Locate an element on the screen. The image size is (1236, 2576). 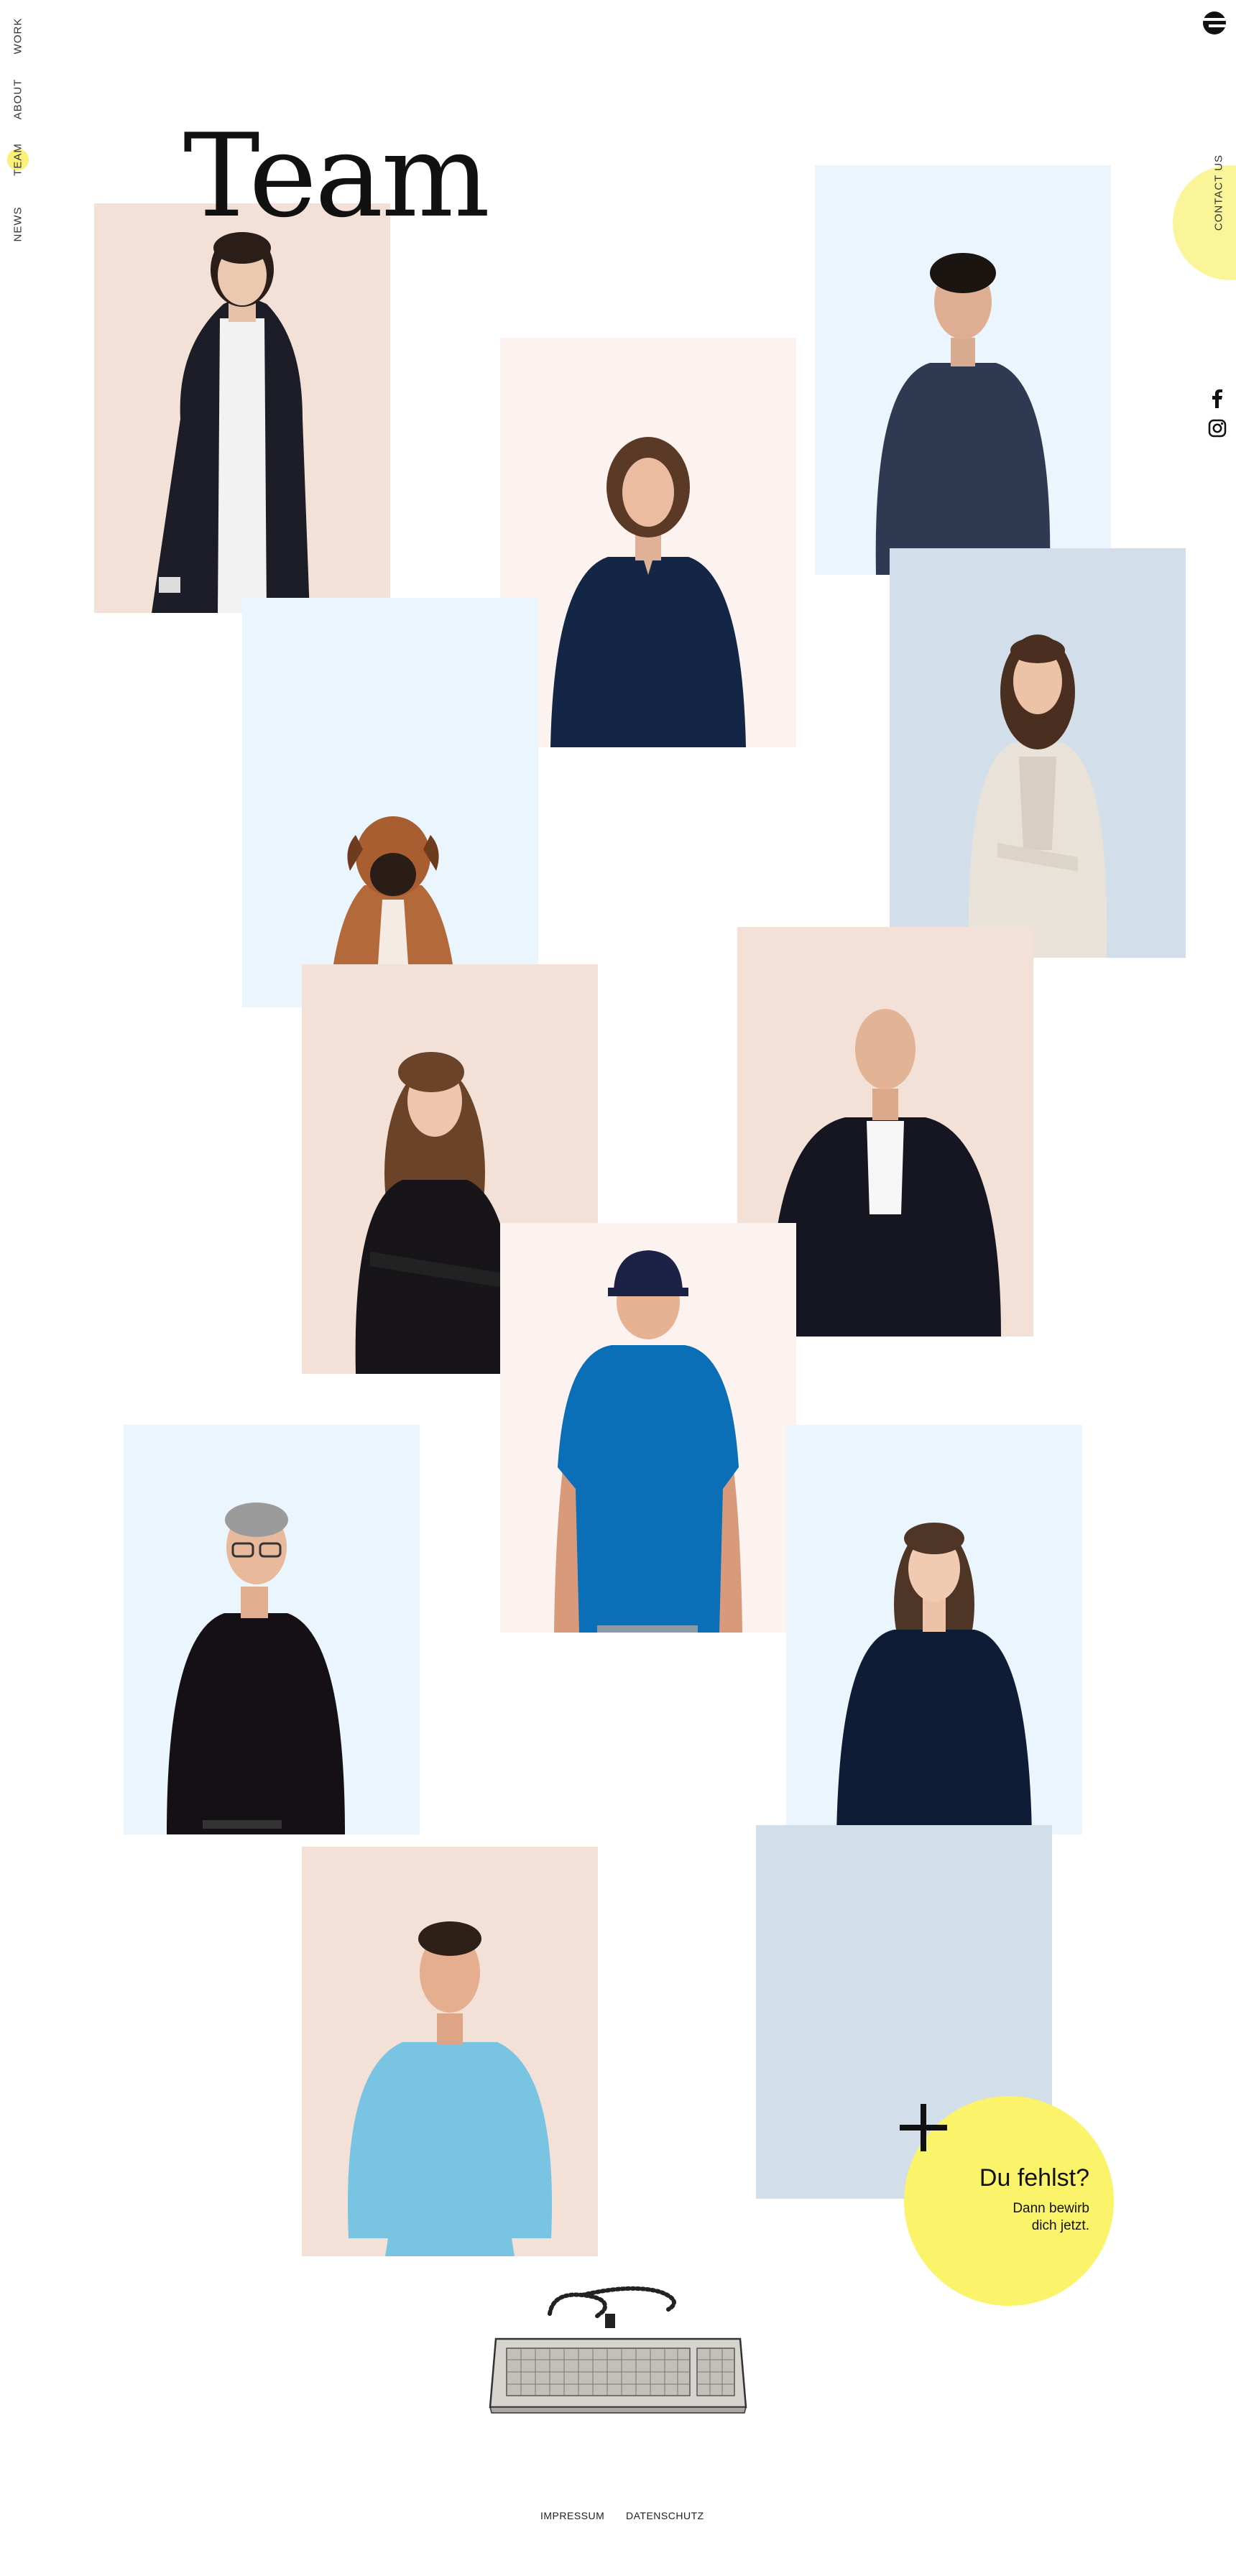
instagram-icon is located at coordinates (1217, 428).